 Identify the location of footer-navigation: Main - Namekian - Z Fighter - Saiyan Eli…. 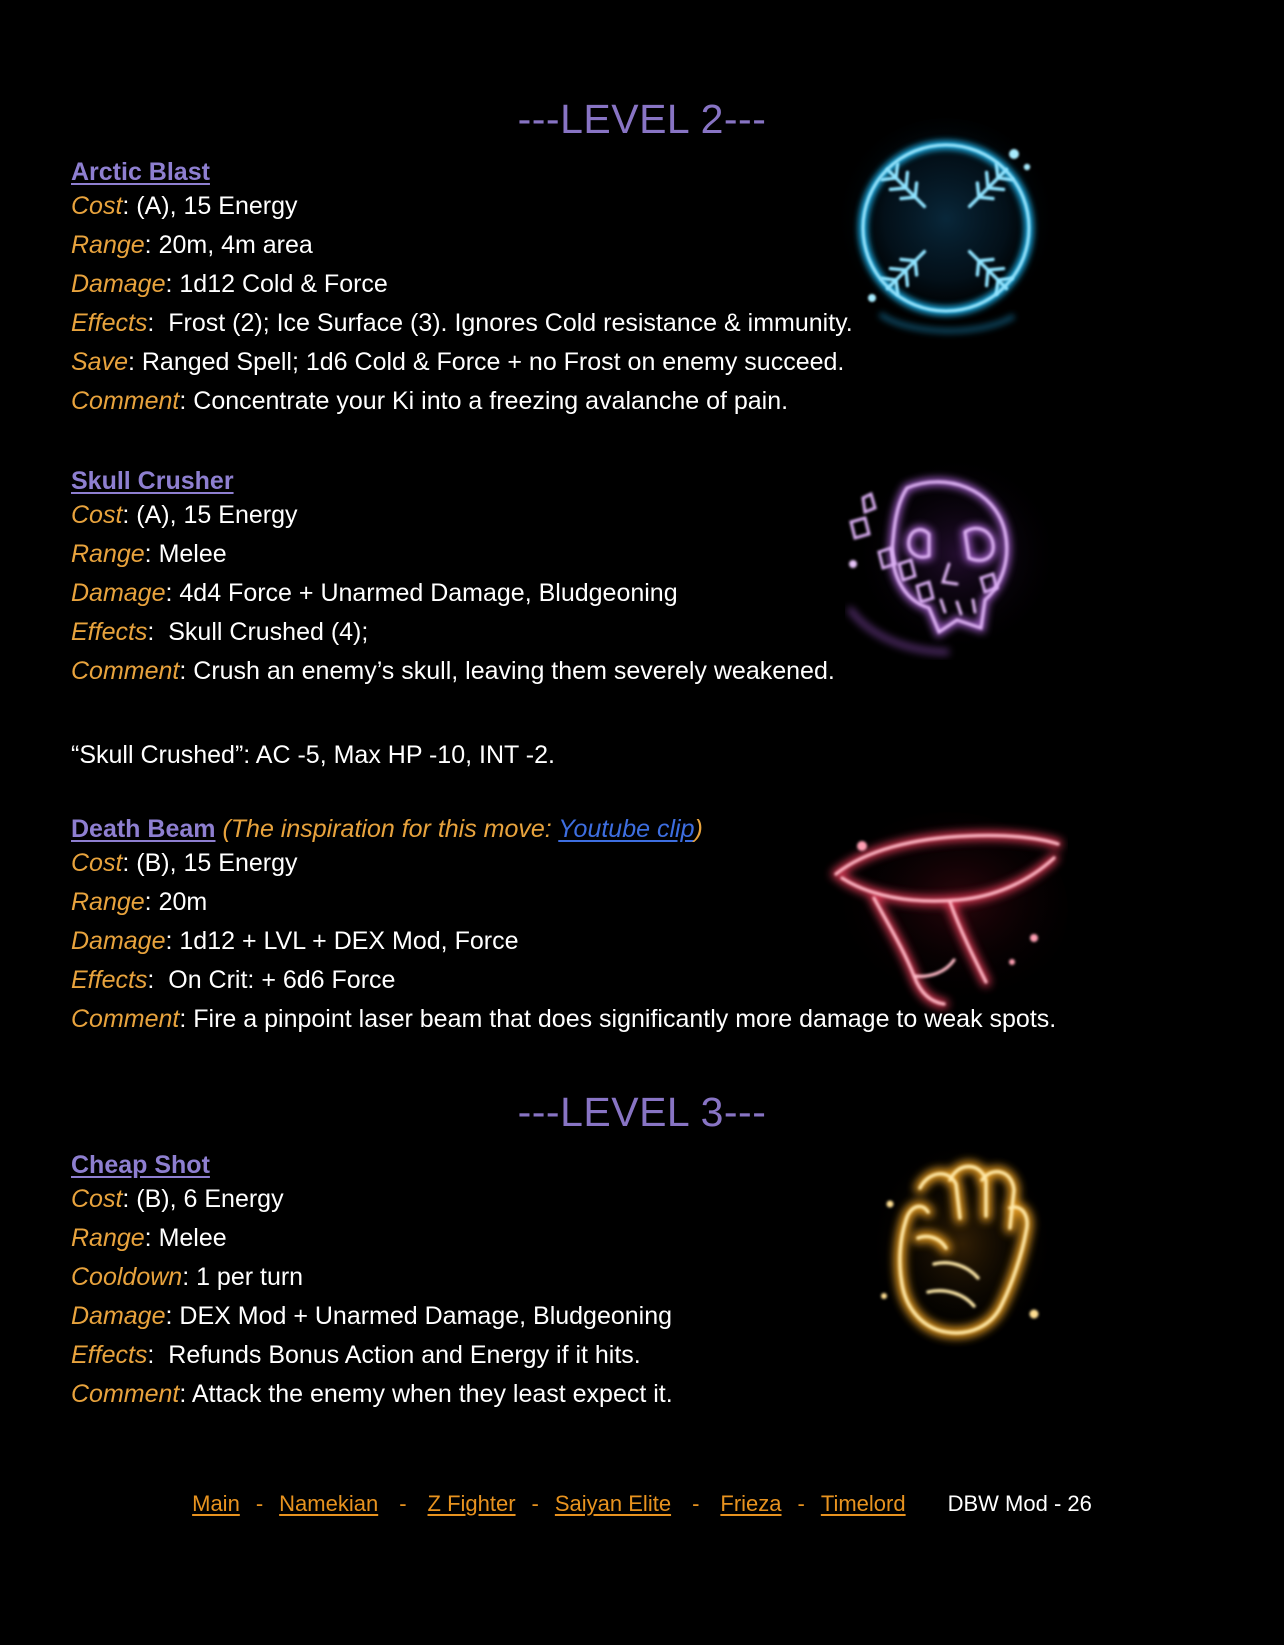
(642, 1504).